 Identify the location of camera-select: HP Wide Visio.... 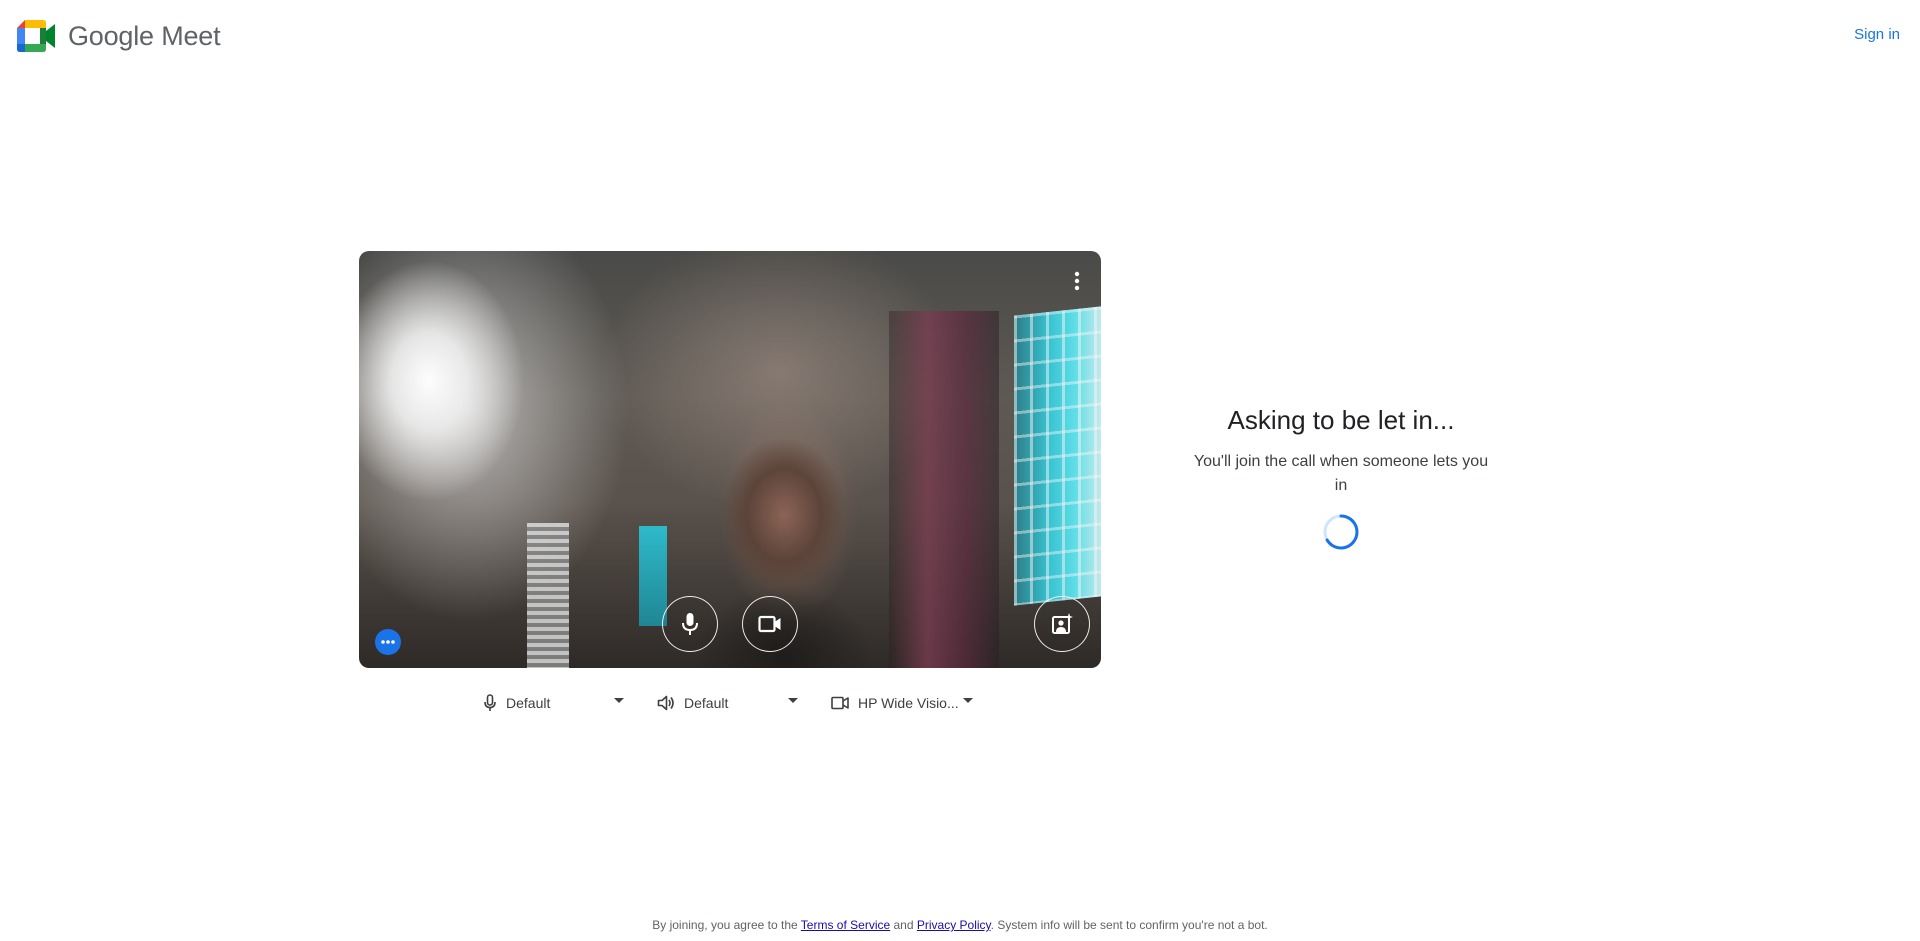
(902, 703).